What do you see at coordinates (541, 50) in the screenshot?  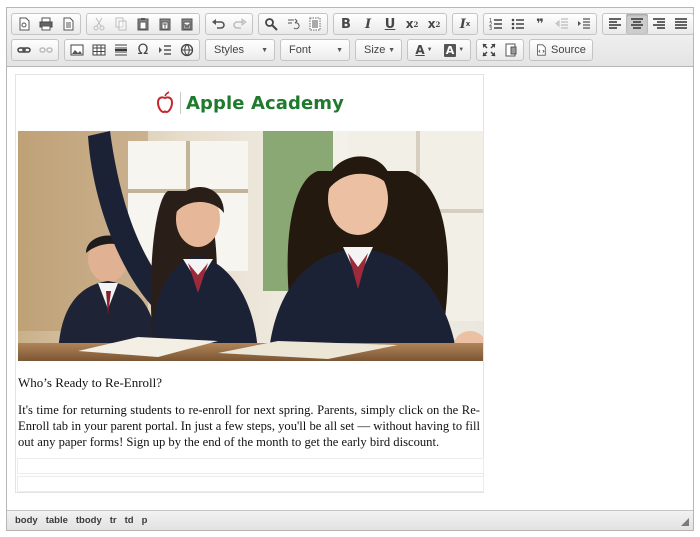 I see `source-icon` at bounding box center [541, 50].